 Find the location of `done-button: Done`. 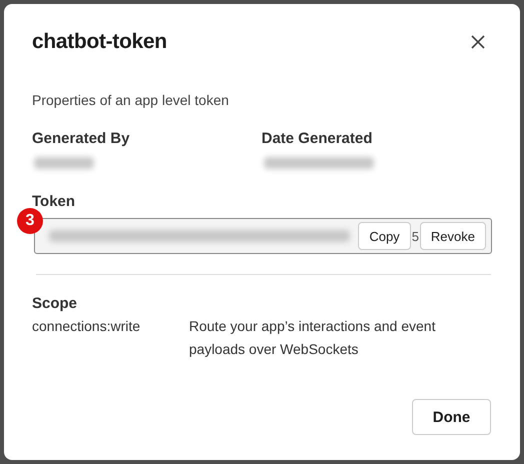

done-button: Done is located at coordinates (451, 417).